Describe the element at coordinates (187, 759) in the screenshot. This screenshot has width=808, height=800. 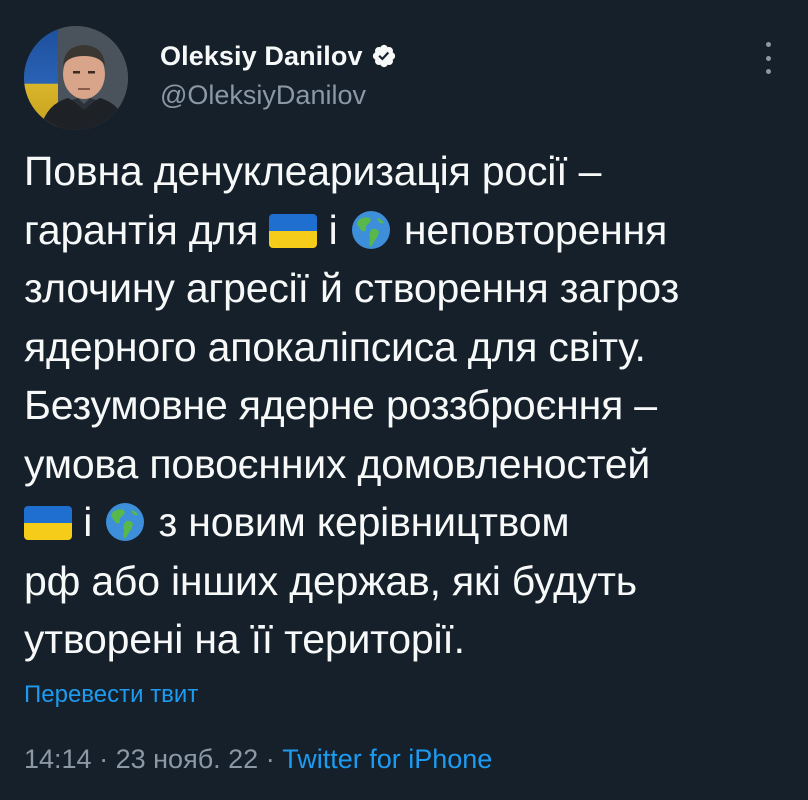
I see `tweet-date: 23 нояб. 22` at that location.